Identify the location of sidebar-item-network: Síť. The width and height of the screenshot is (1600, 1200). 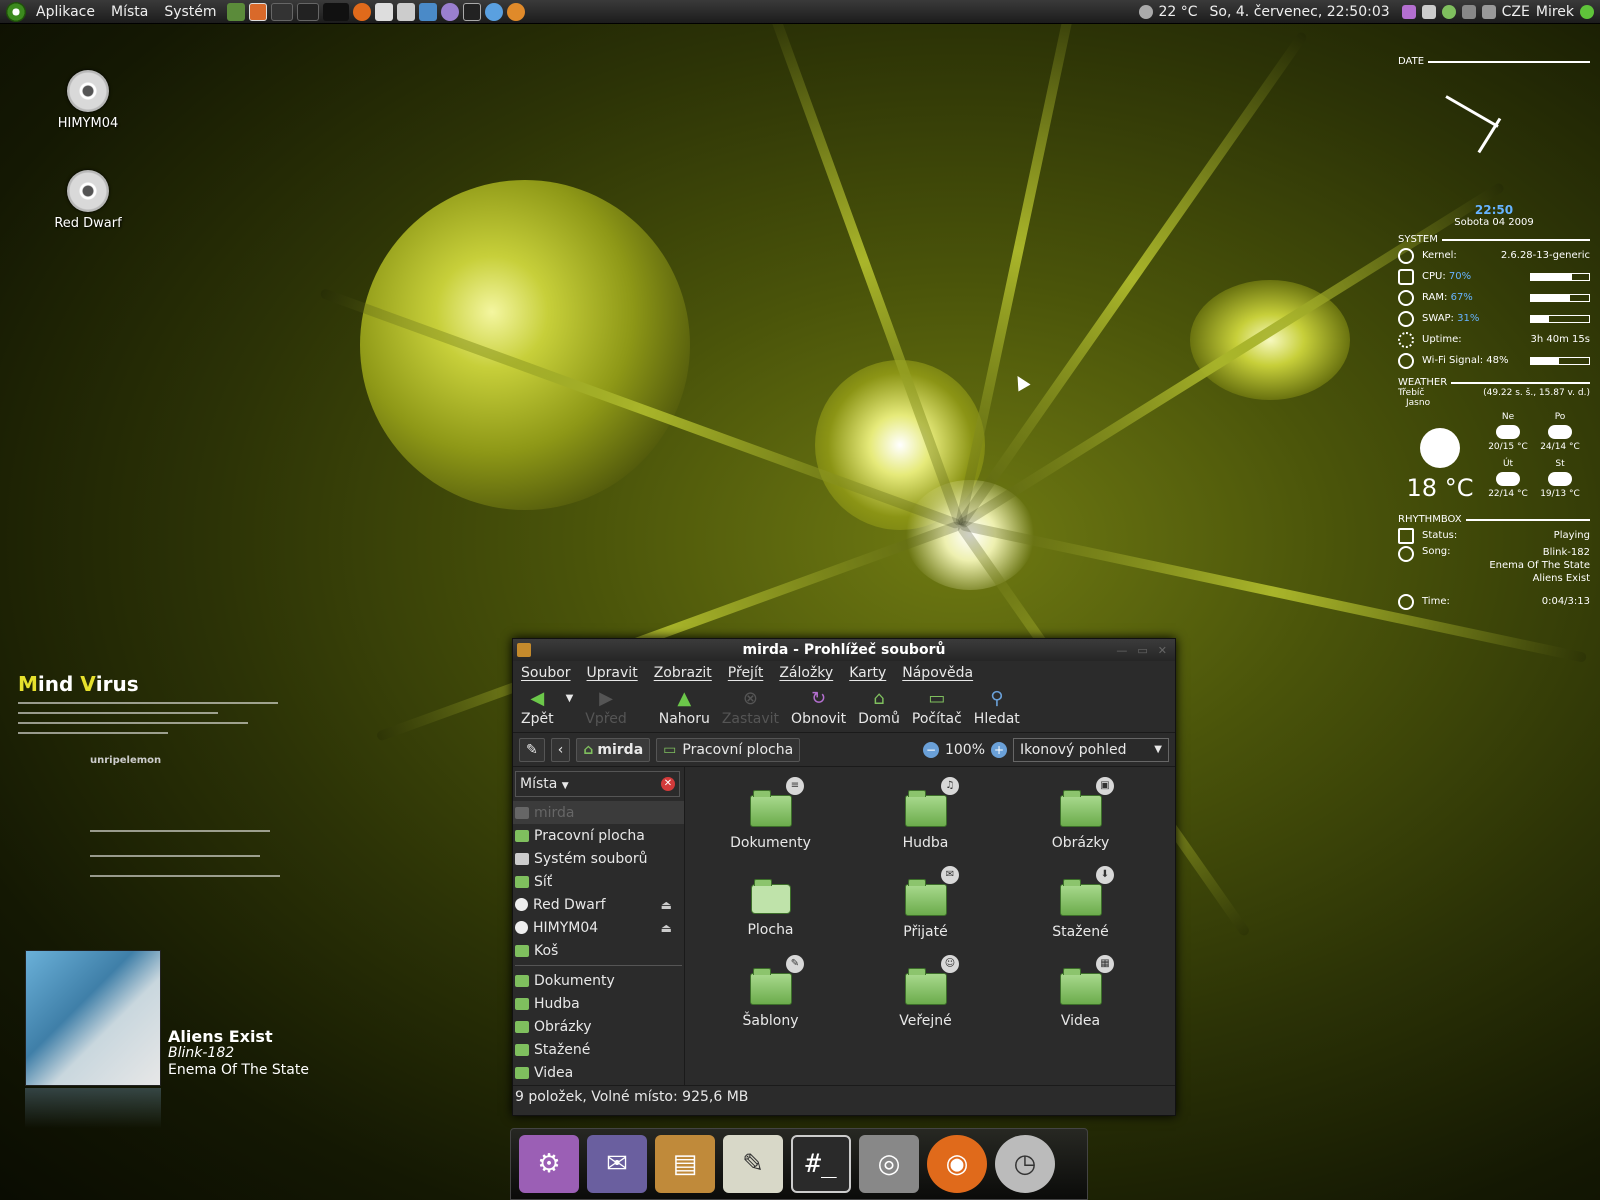
(598, 881).